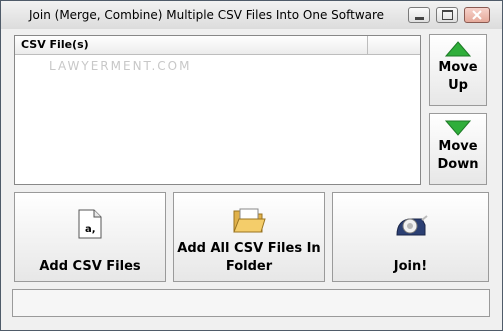 The width and height of the screenshot is (503, 331). Describe the element at coordinates (251, 303) in the screenshot. I see `status-bar` at that location.